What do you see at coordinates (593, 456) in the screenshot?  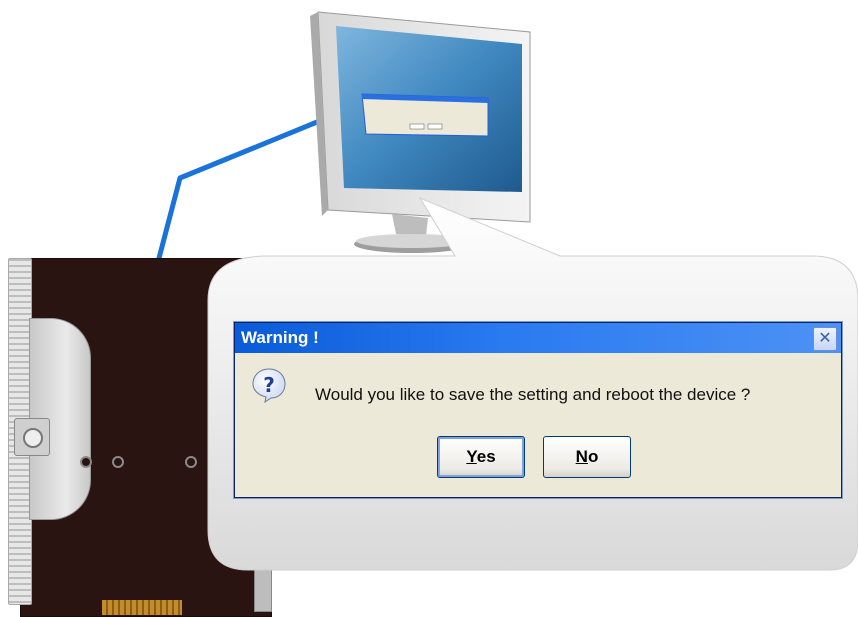 I see `no-label: o` at bounding box center [593, 456].